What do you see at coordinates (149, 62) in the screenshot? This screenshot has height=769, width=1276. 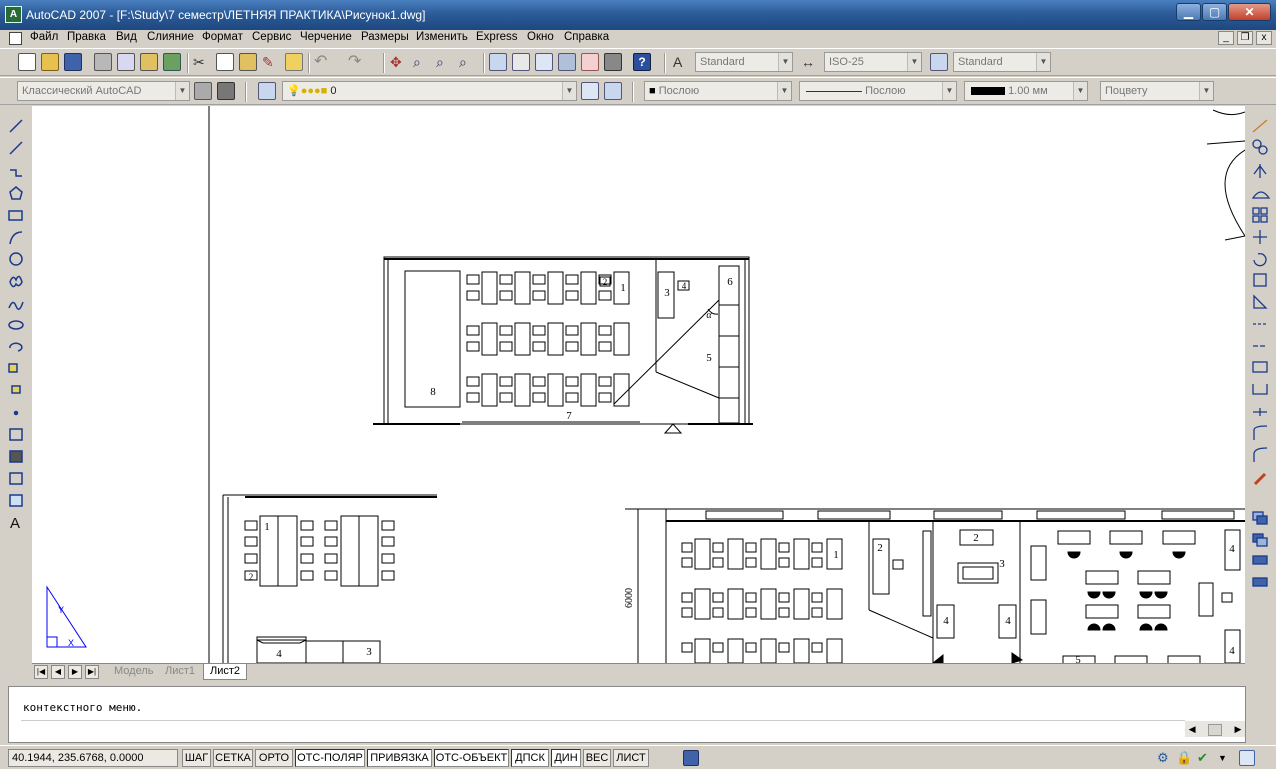 I see `publish-icon` at bounding box center [149, 62].